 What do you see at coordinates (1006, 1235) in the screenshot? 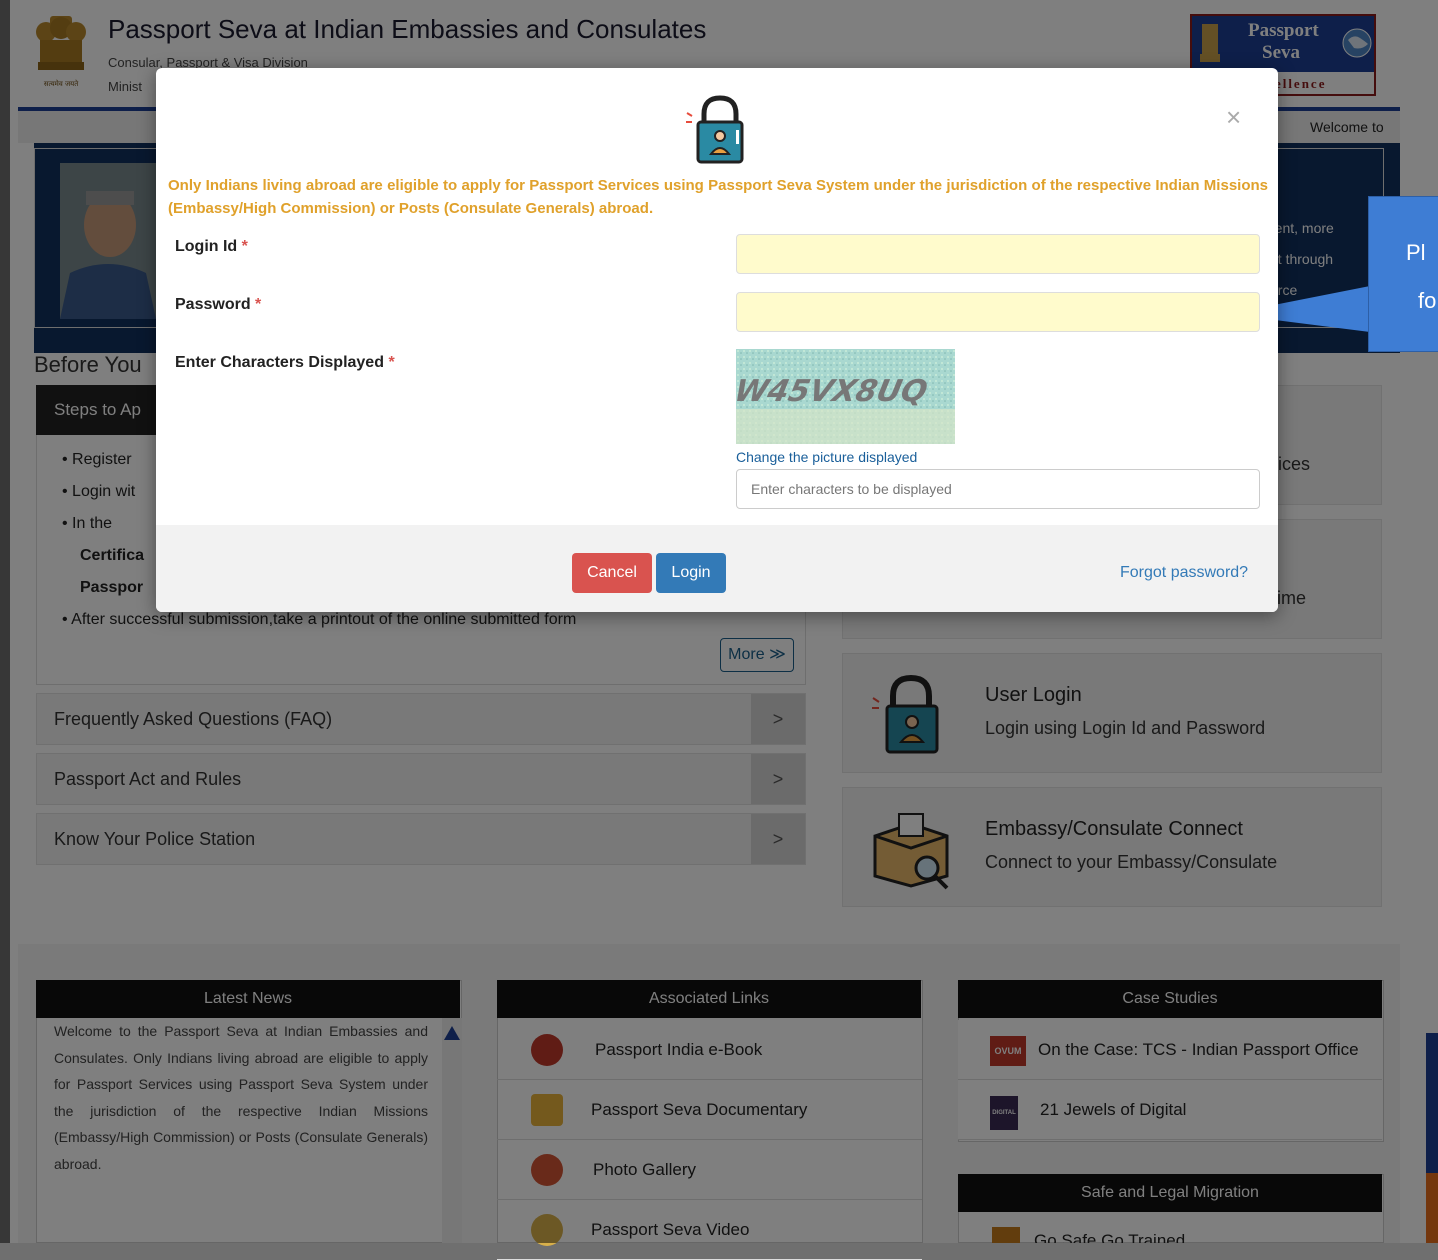
I see `go-safe-icon` at bounding box center [1006, 1235].